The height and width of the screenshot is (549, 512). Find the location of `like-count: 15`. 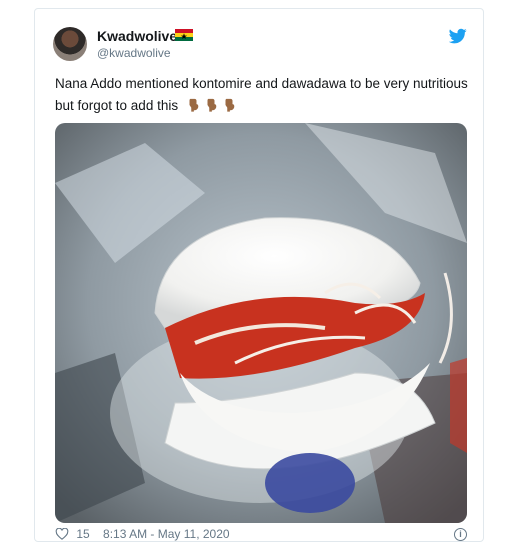

like-count: 15 is located at coordinates (83, 534).